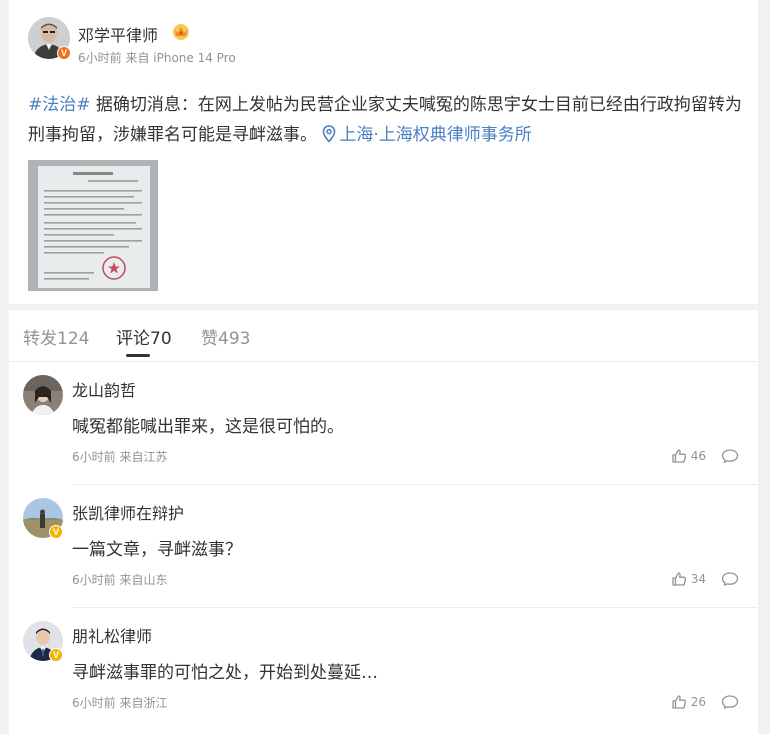 The height and width of the screenshot is (734, 770). Describe the element at coordinates (698, 579) in the screenshot. I see `like-count: 34` at that location.